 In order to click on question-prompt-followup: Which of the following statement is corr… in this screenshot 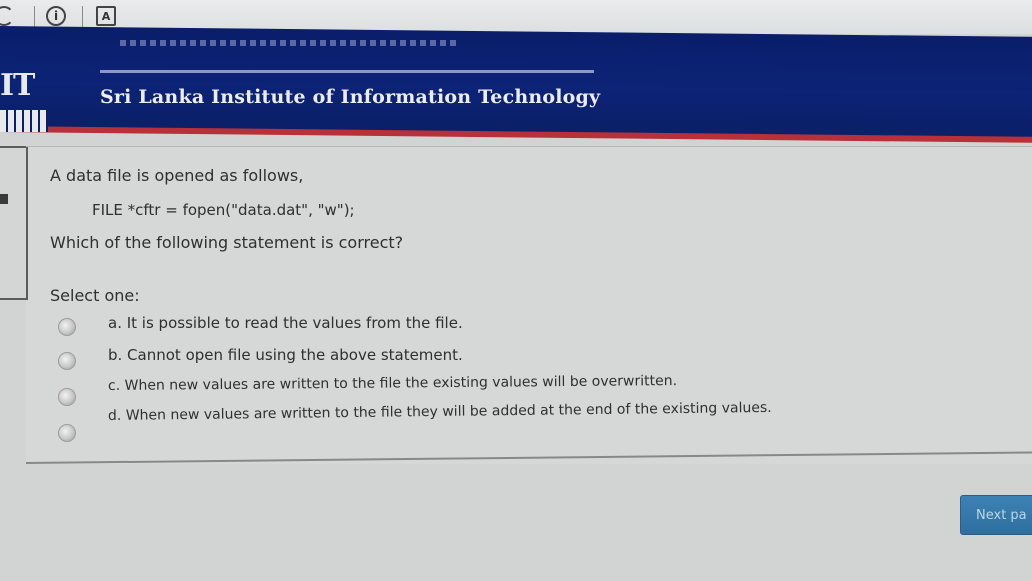, I will do `click(227, 242)`.